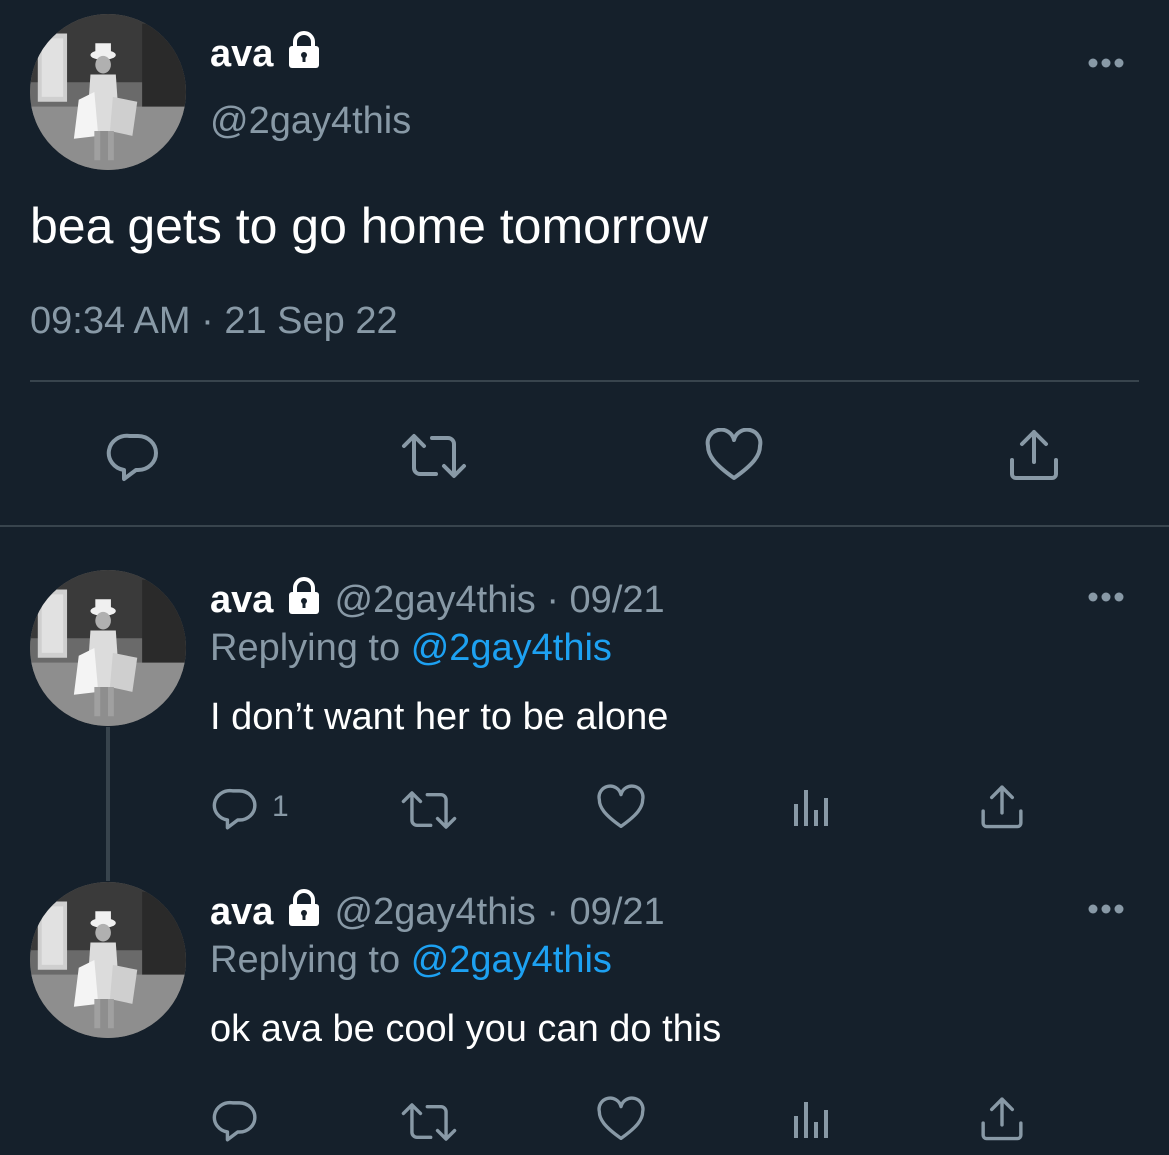 Image resolution: width=1169 pixels, height=1155 pixels. I want to click on tweet-text: bea gets to go home tomorrow, so click(369, 226).